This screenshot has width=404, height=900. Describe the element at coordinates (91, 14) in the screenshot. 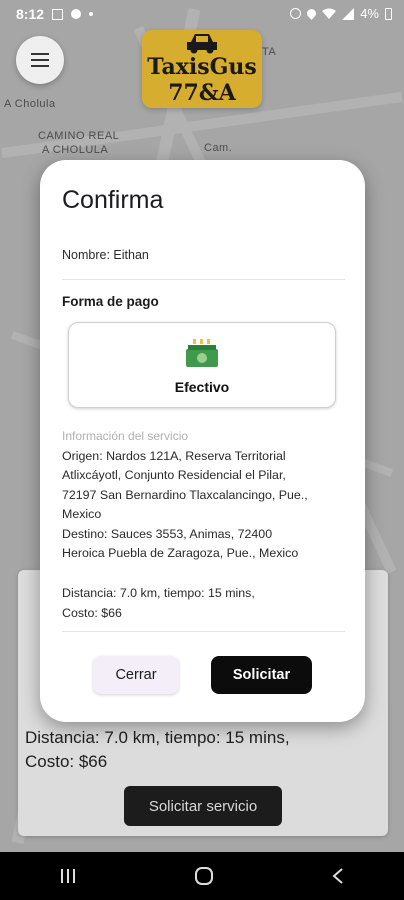

I see `dot-icon` at that location.